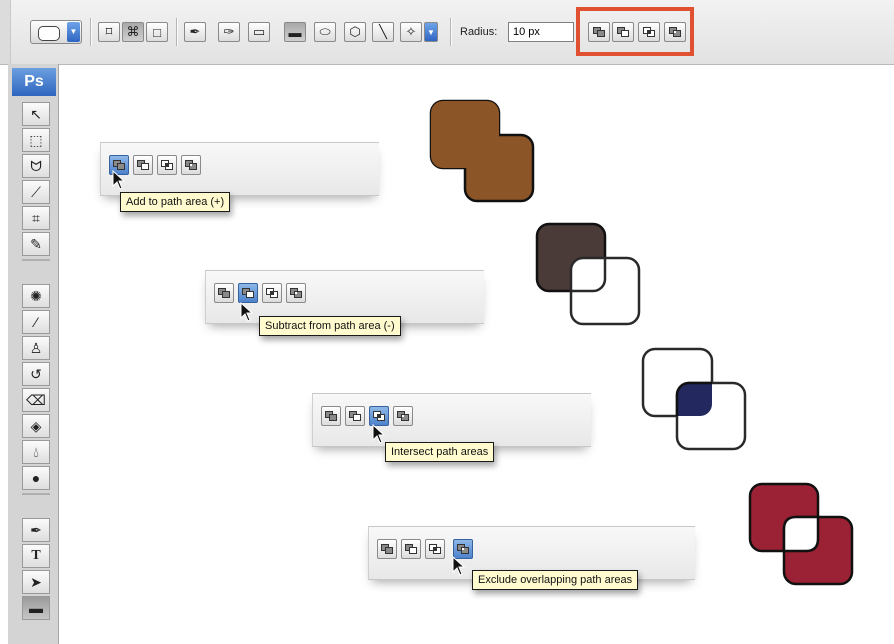  What do you see at coordinates (694, 399) in the screenshot?
I see `intersect-result-shape` at bounding box center [694, 399].